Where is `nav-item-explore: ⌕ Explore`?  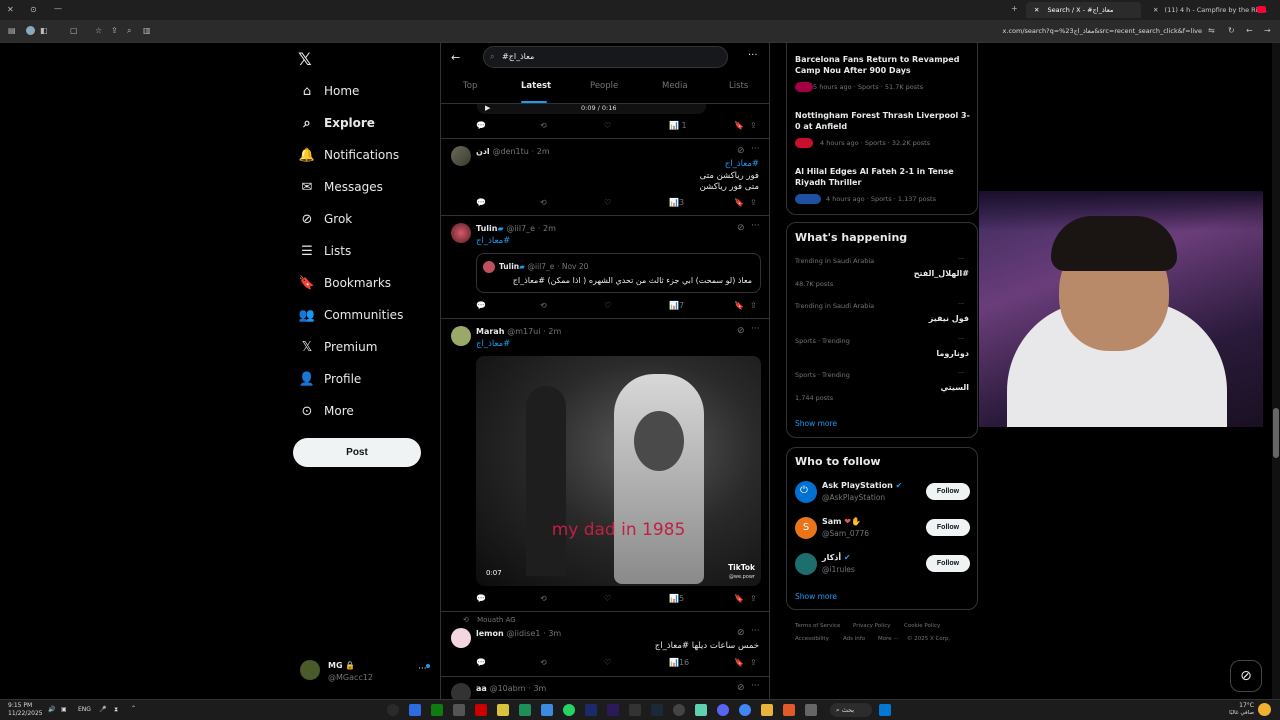
nav-item-explore: ⌕ Explore is located at coordinates (337, 123).